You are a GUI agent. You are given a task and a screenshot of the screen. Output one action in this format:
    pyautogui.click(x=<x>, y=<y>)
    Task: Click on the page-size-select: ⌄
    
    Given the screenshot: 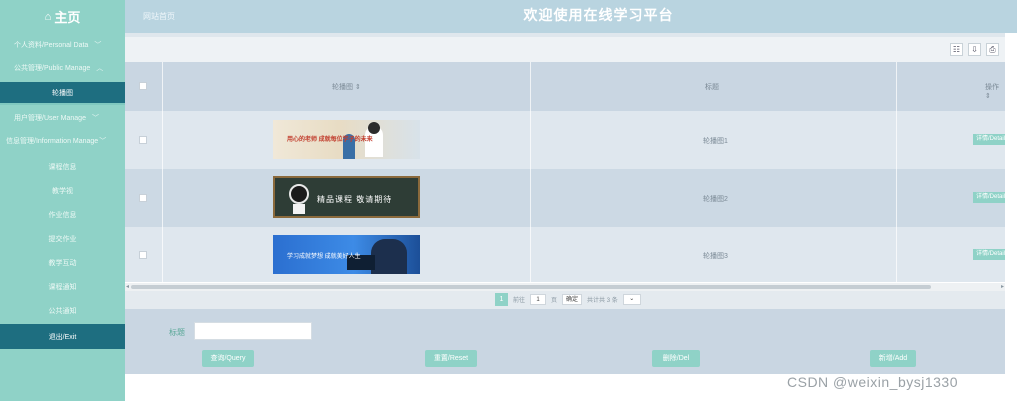 What is the action you would take?
    pyautogui.click(x=631, y=299)
    